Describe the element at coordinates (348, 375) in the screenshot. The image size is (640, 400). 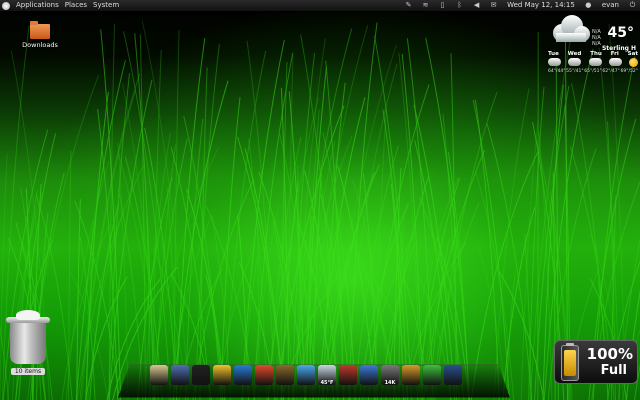
I see `video-icon` at that location.